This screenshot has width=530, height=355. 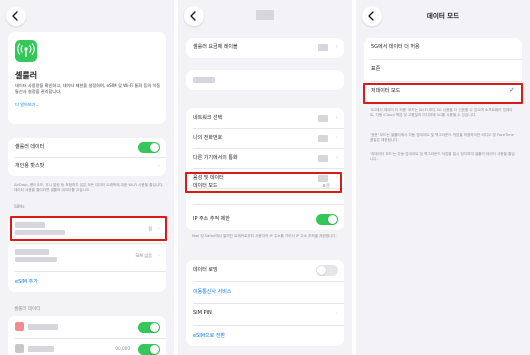 What do you see at coordinates (211, 219) in the screenshot?
I see `ip-tracking-label: IP 주소 추적 제한` at bounding box center [211, 219].